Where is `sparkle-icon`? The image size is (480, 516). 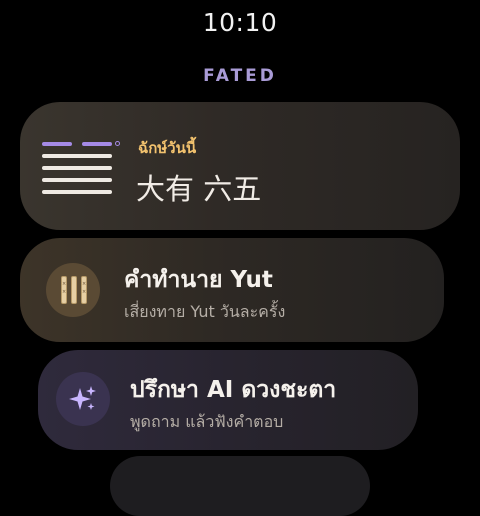 sparkle-icon is located at coordinates (82, 398).